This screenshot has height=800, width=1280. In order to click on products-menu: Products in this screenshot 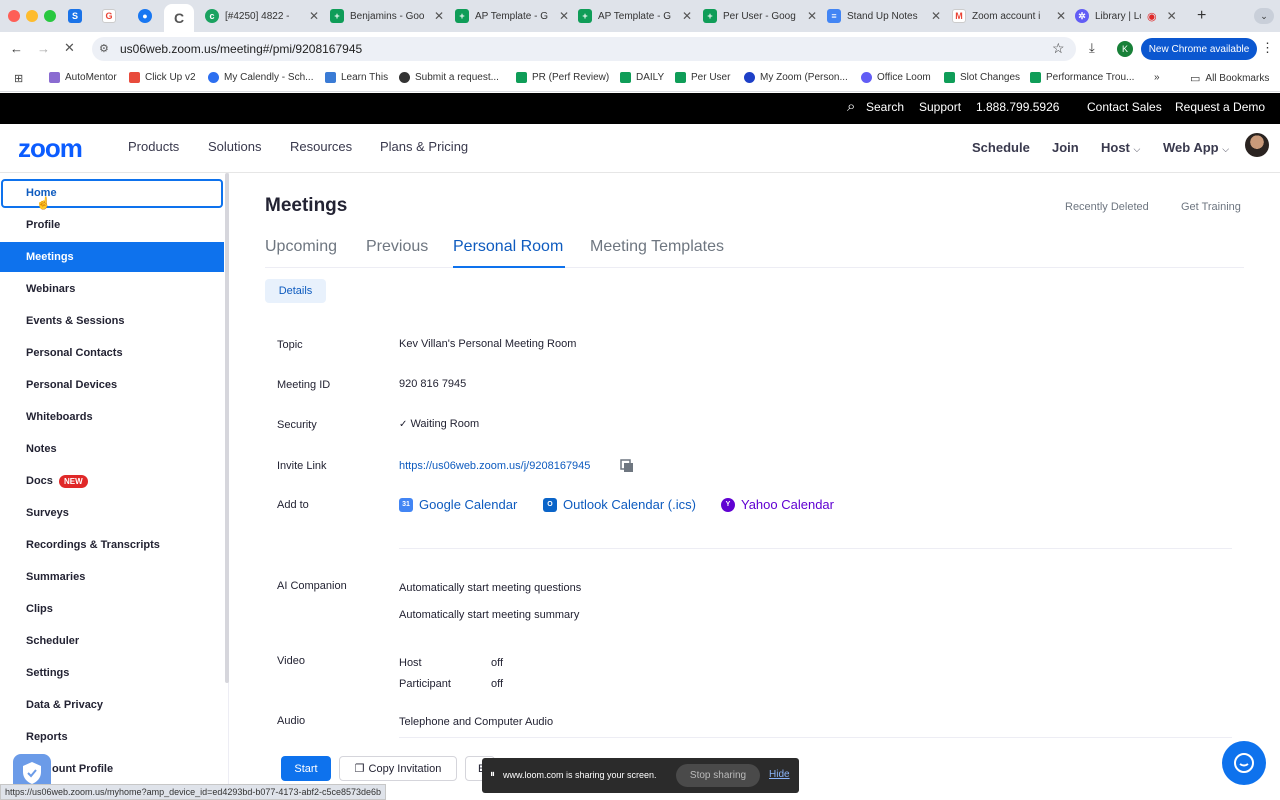, I will do `click(153, 146)`.